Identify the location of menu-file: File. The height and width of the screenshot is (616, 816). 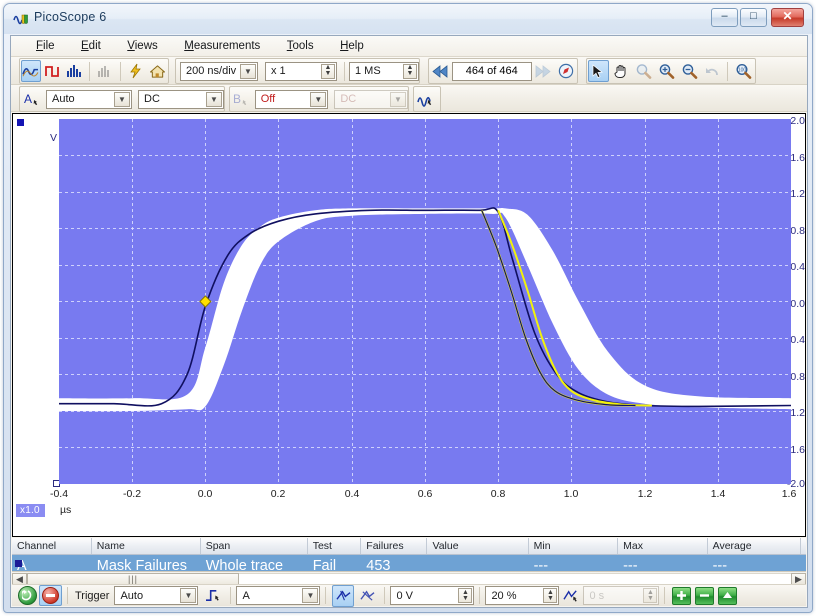
(45, 45).